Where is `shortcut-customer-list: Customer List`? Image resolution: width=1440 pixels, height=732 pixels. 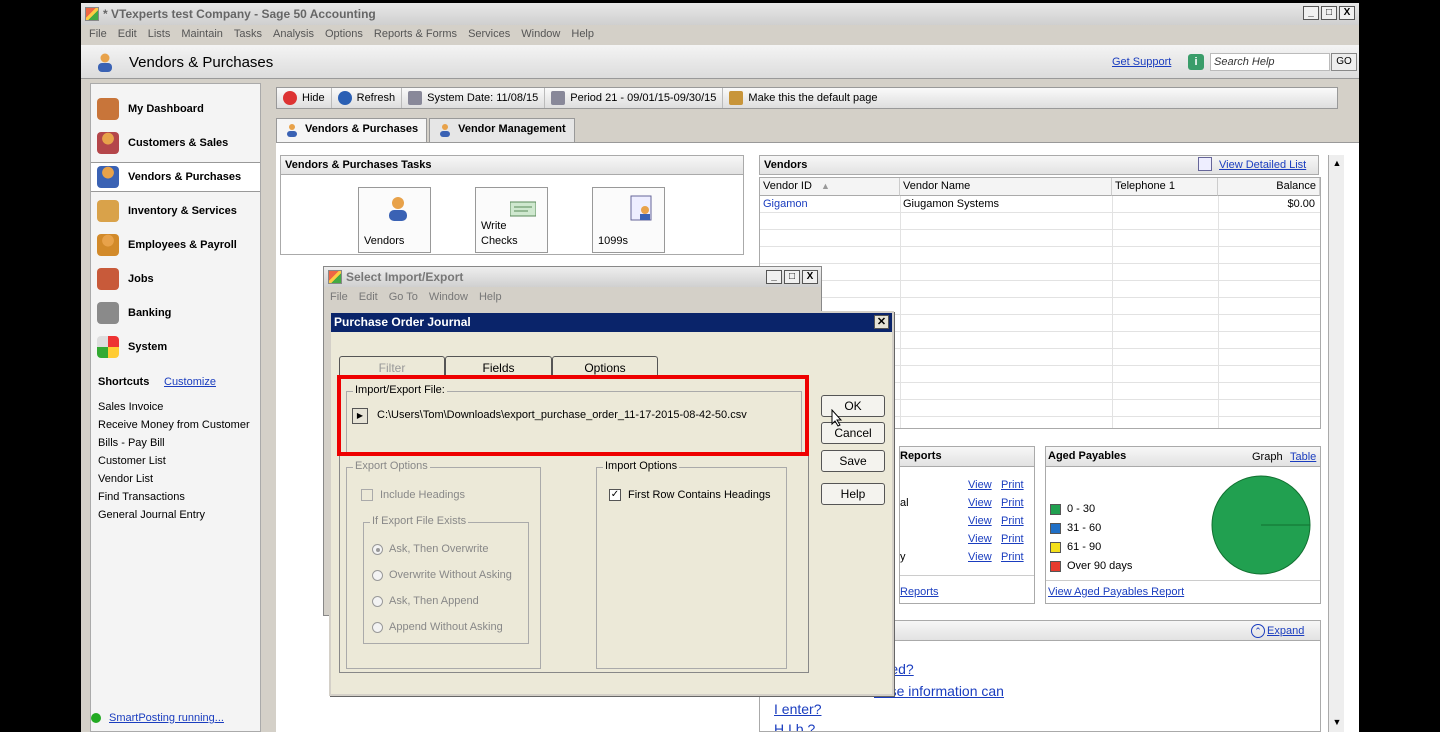
shortcut-customer-list: Customer List is located at coordinates (132, 461).